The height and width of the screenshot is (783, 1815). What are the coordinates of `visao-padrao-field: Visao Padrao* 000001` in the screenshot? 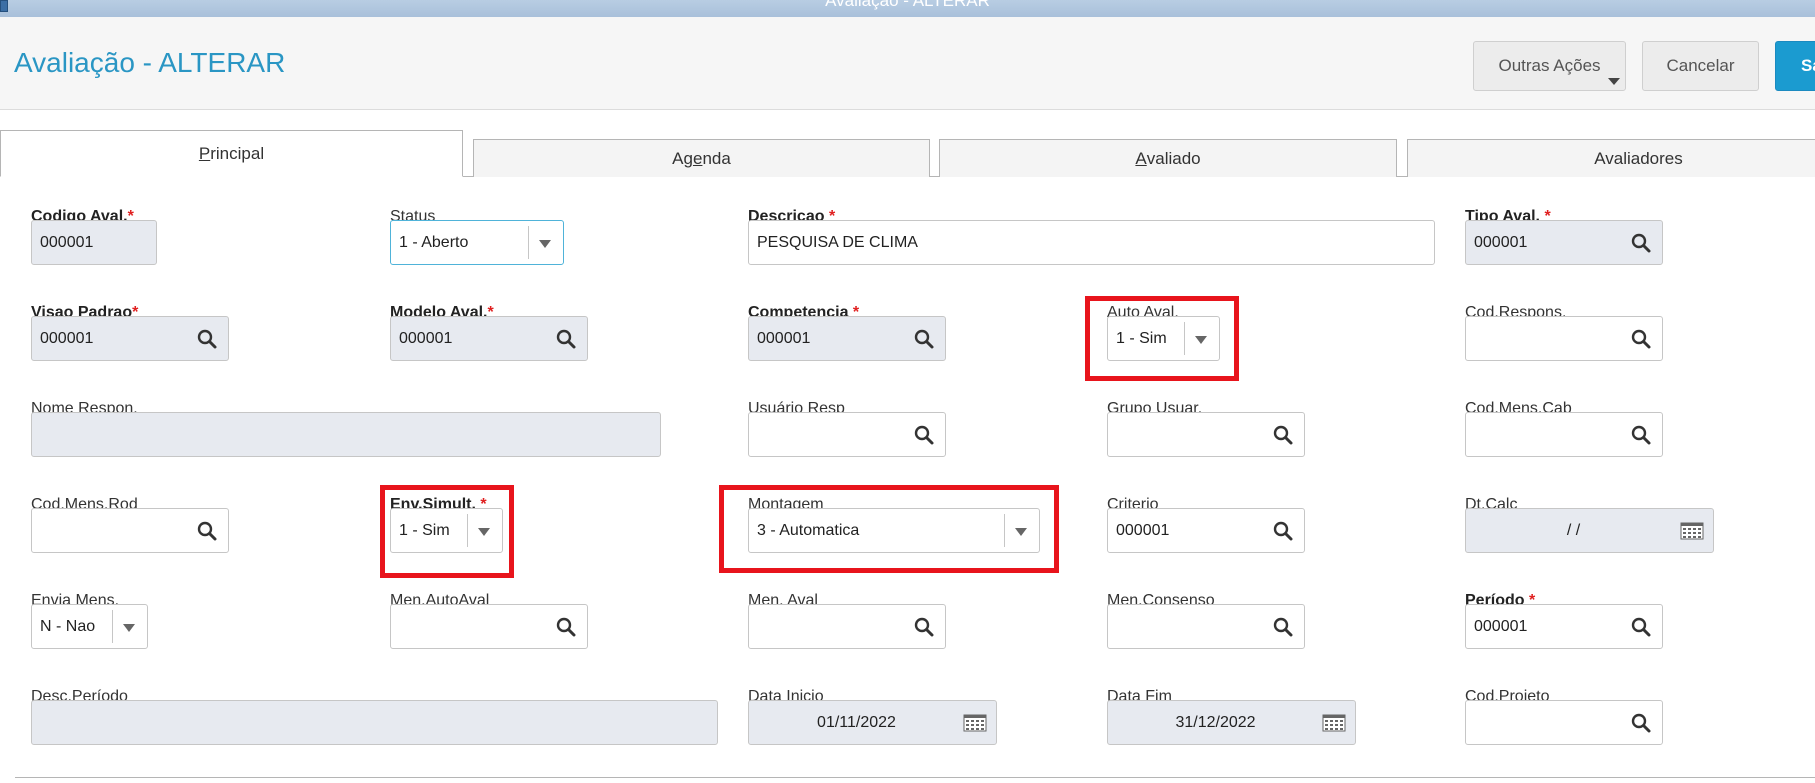 It's located at (130, 332).